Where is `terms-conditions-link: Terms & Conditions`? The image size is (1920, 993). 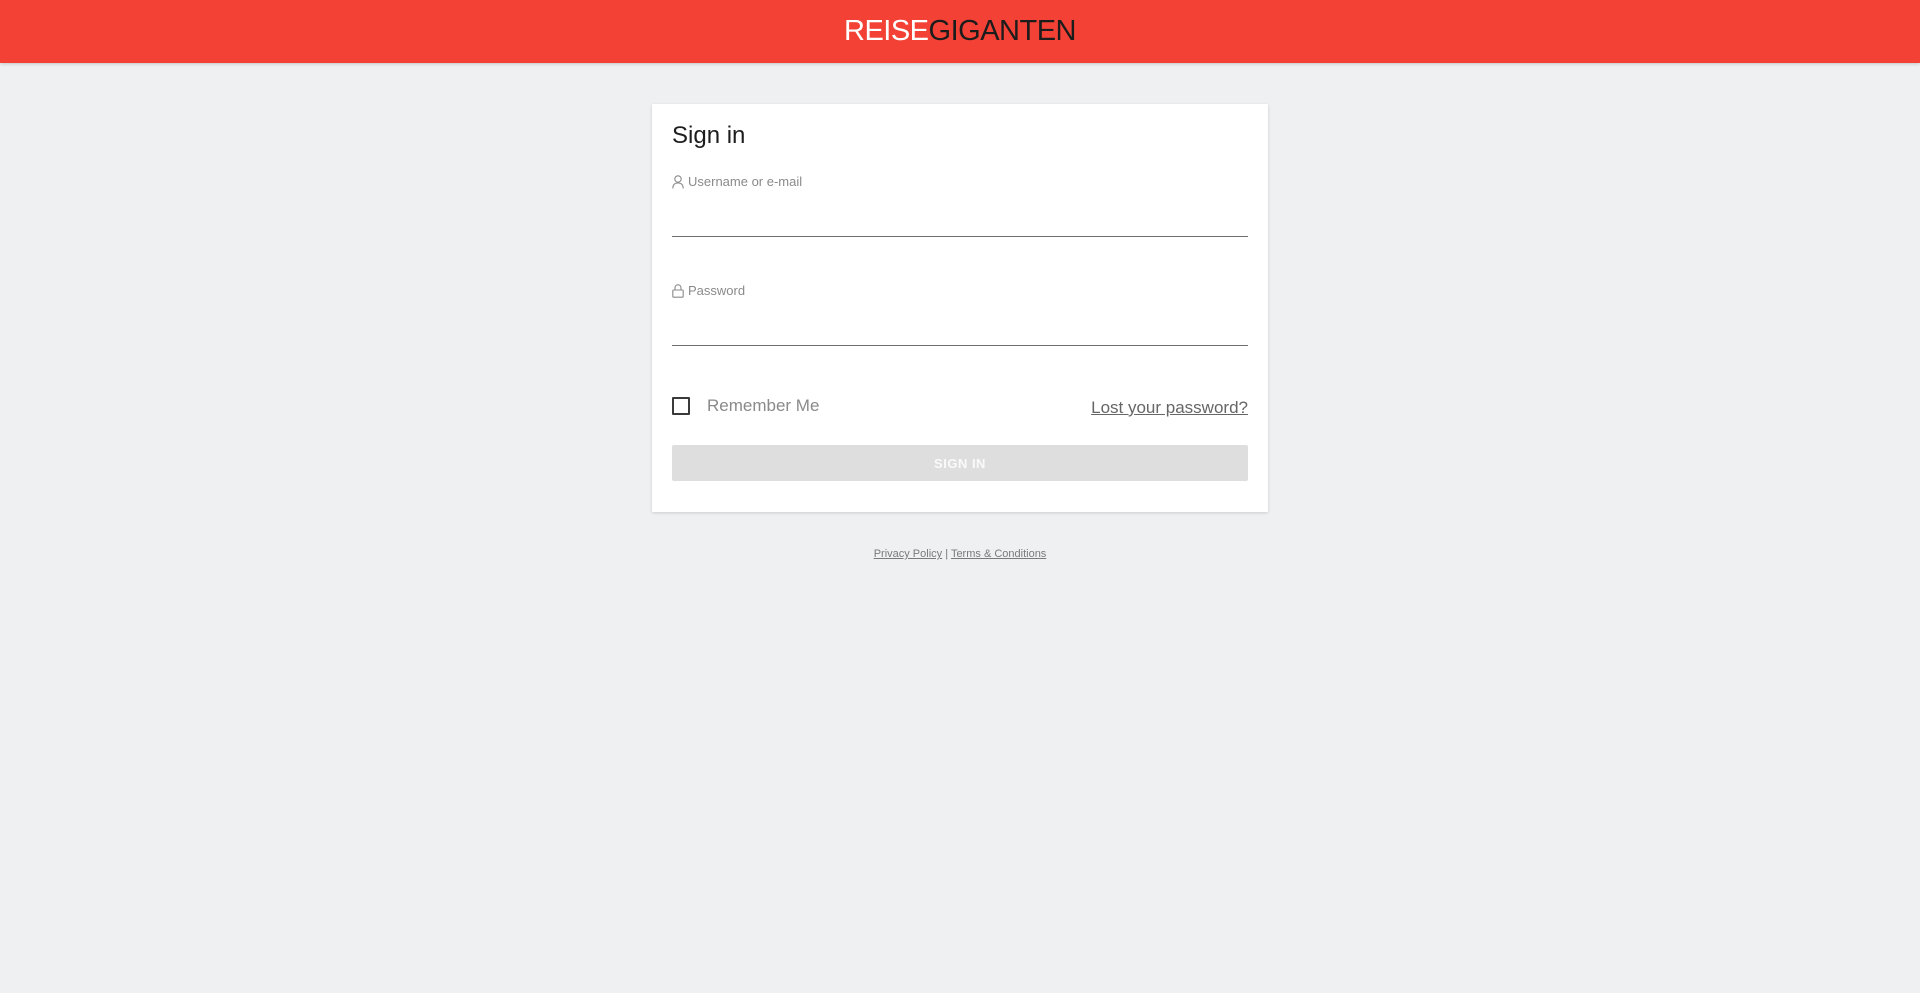 terms-conditions-link: Terms & Conditions is located at coordinates (998, 554).